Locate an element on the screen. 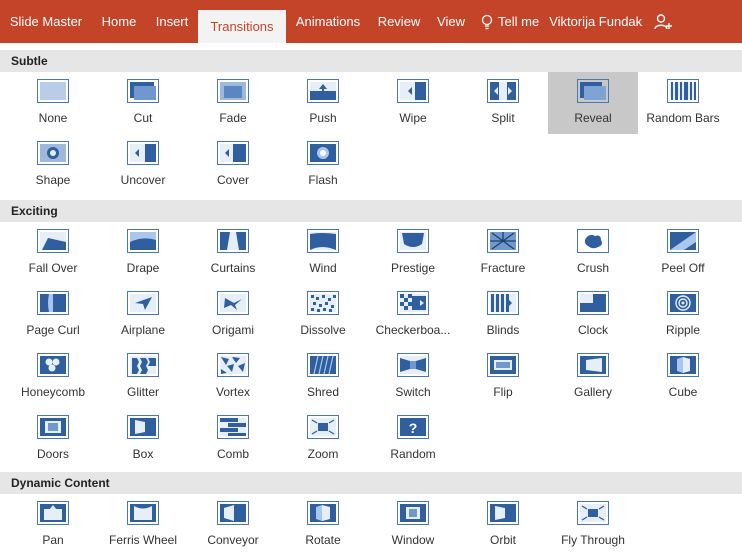  transition-fly-through: Fly Through is located at coordinates (593, 525).